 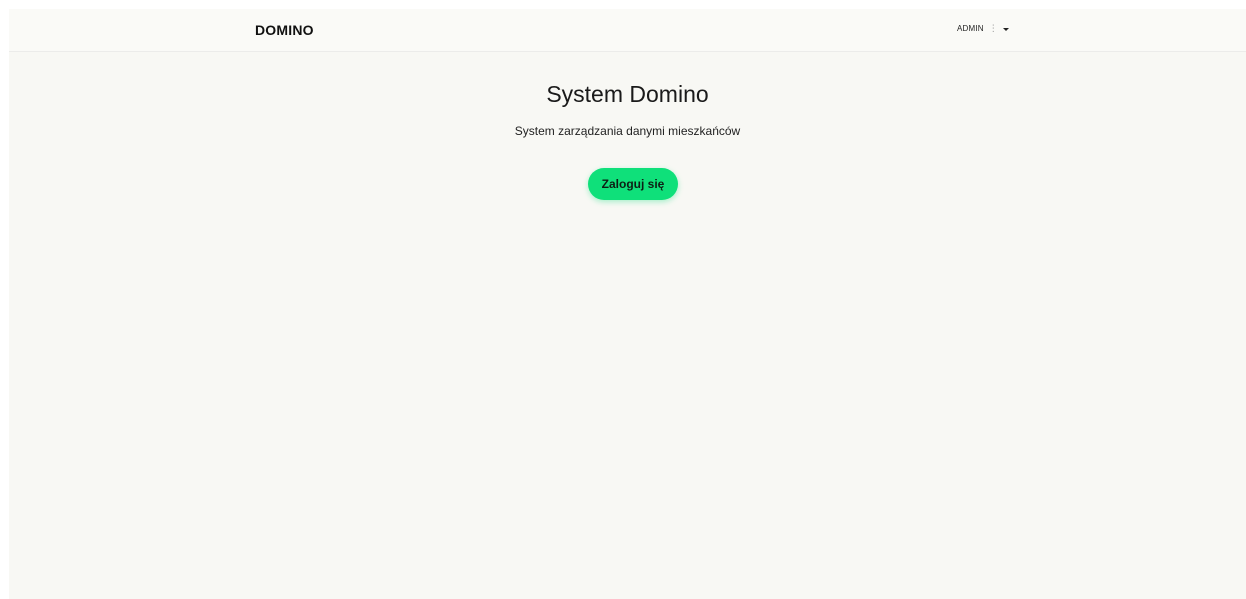 I want to click on login-button: Zaloguj się, so click(x=633, y=184).